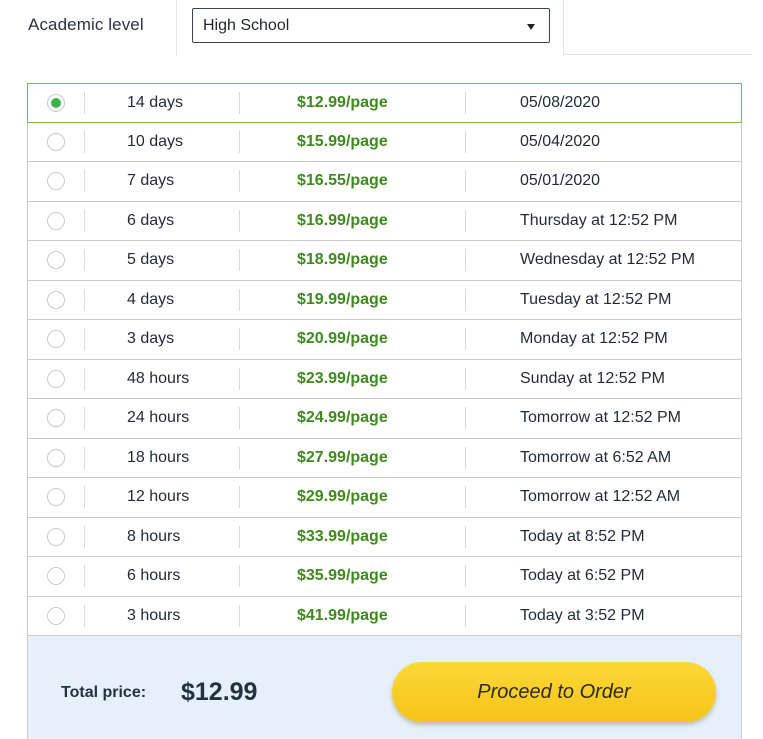 This screenshot has height=739, width=763. Describe the element at coordinates (384, 261) in the screenshot. I see `deadline-row: 5 days $18.99/page Wednesday at 12:52 PM` at that location.